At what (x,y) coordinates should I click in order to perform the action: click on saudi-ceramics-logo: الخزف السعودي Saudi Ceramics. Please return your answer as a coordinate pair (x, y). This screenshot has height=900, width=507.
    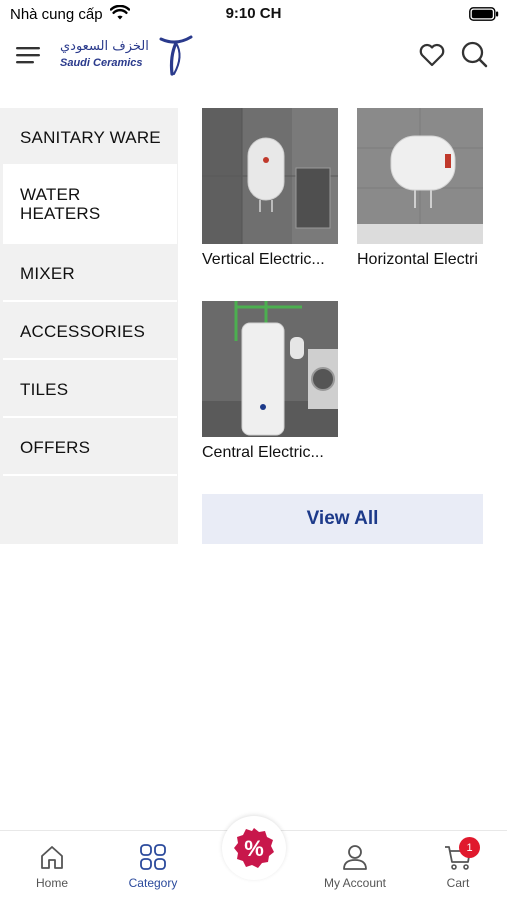
    Looking at the image, I should click on (128, 56).